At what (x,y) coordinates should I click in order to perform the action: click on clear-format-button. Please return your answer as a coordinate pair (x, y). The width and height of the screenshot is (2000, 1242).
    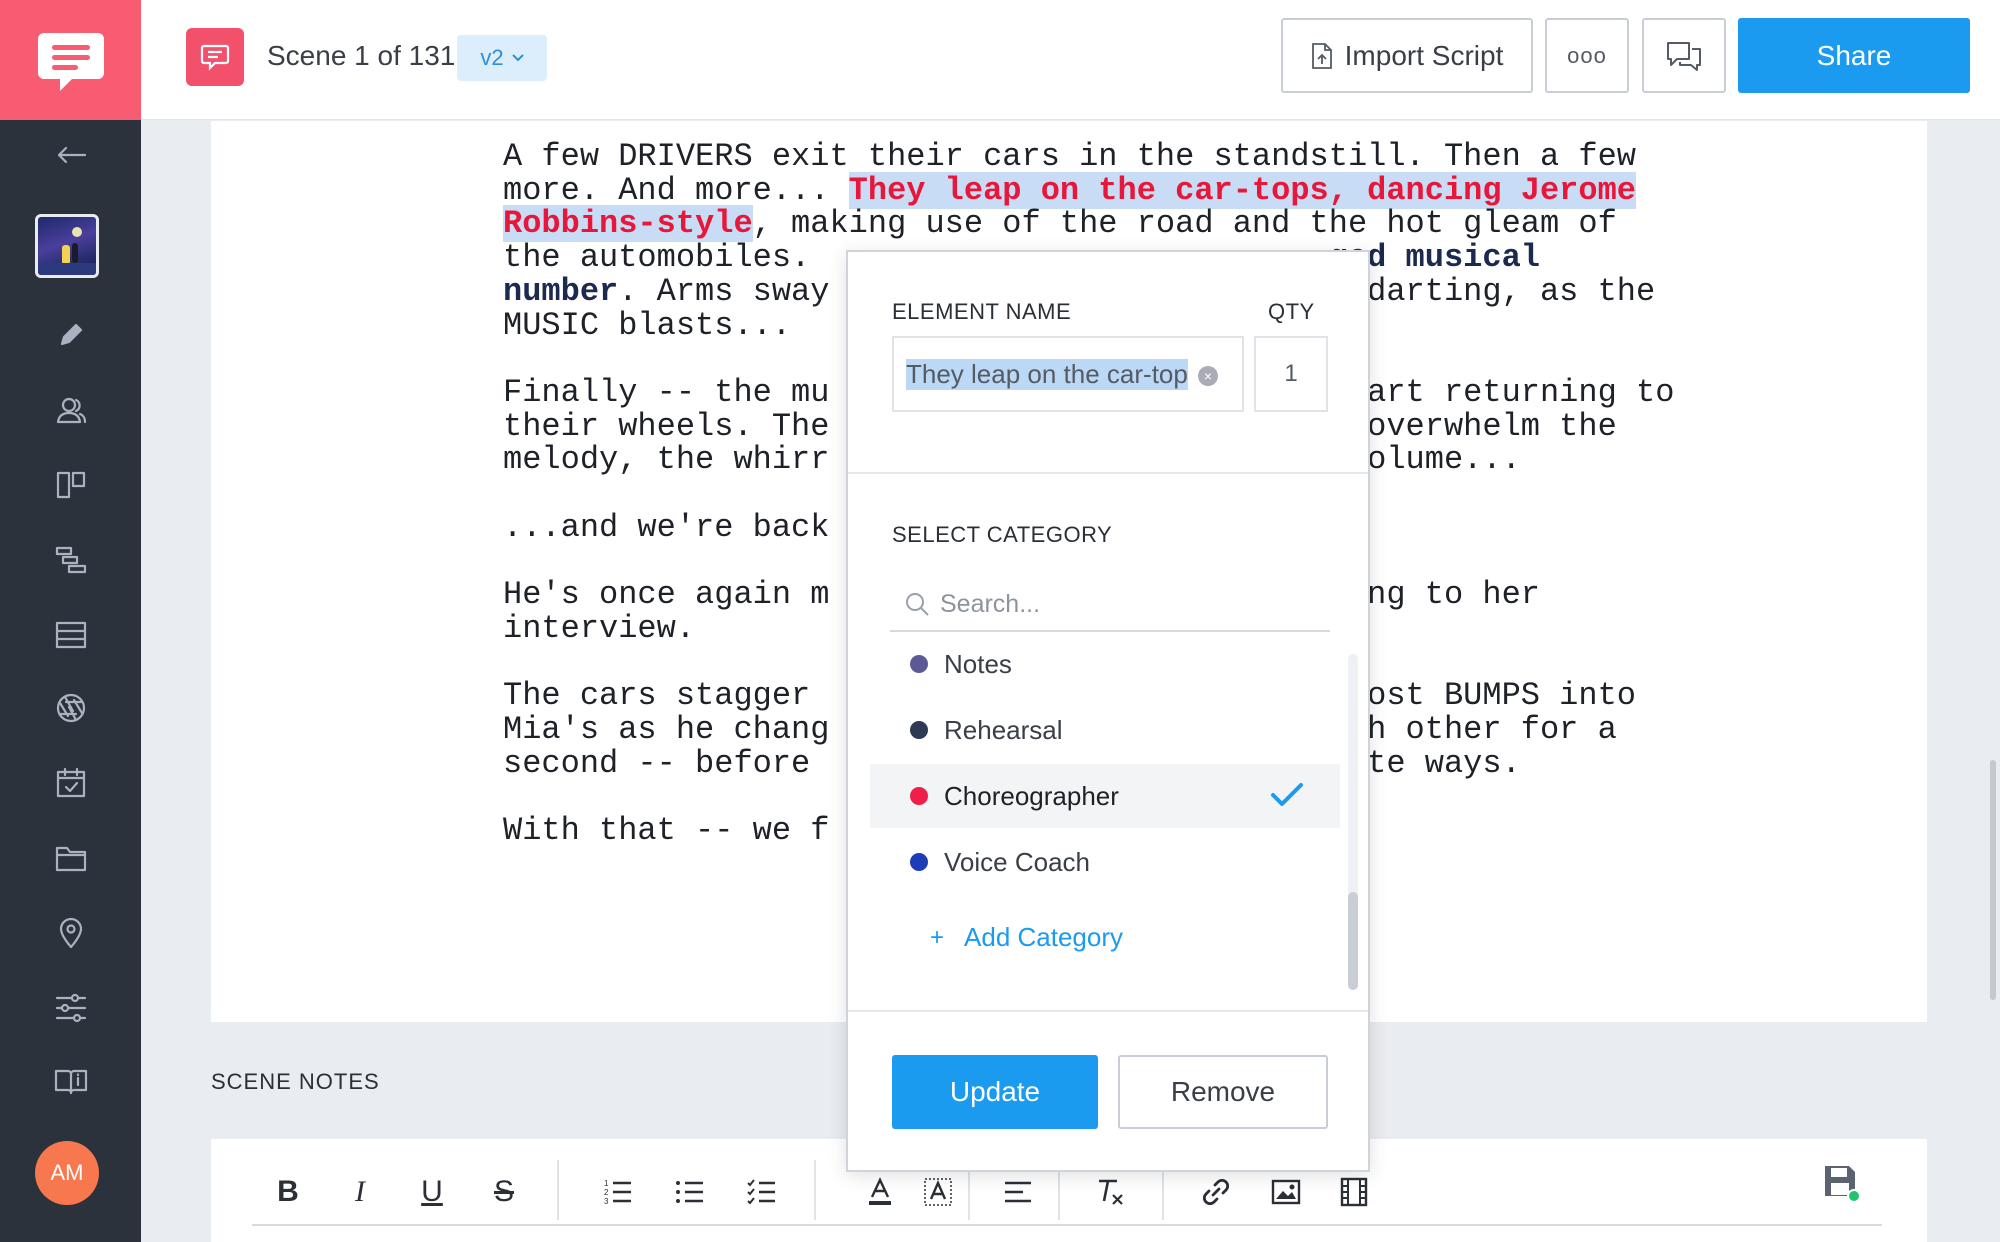
    Looking at the image, I should click on (1110, 1192).